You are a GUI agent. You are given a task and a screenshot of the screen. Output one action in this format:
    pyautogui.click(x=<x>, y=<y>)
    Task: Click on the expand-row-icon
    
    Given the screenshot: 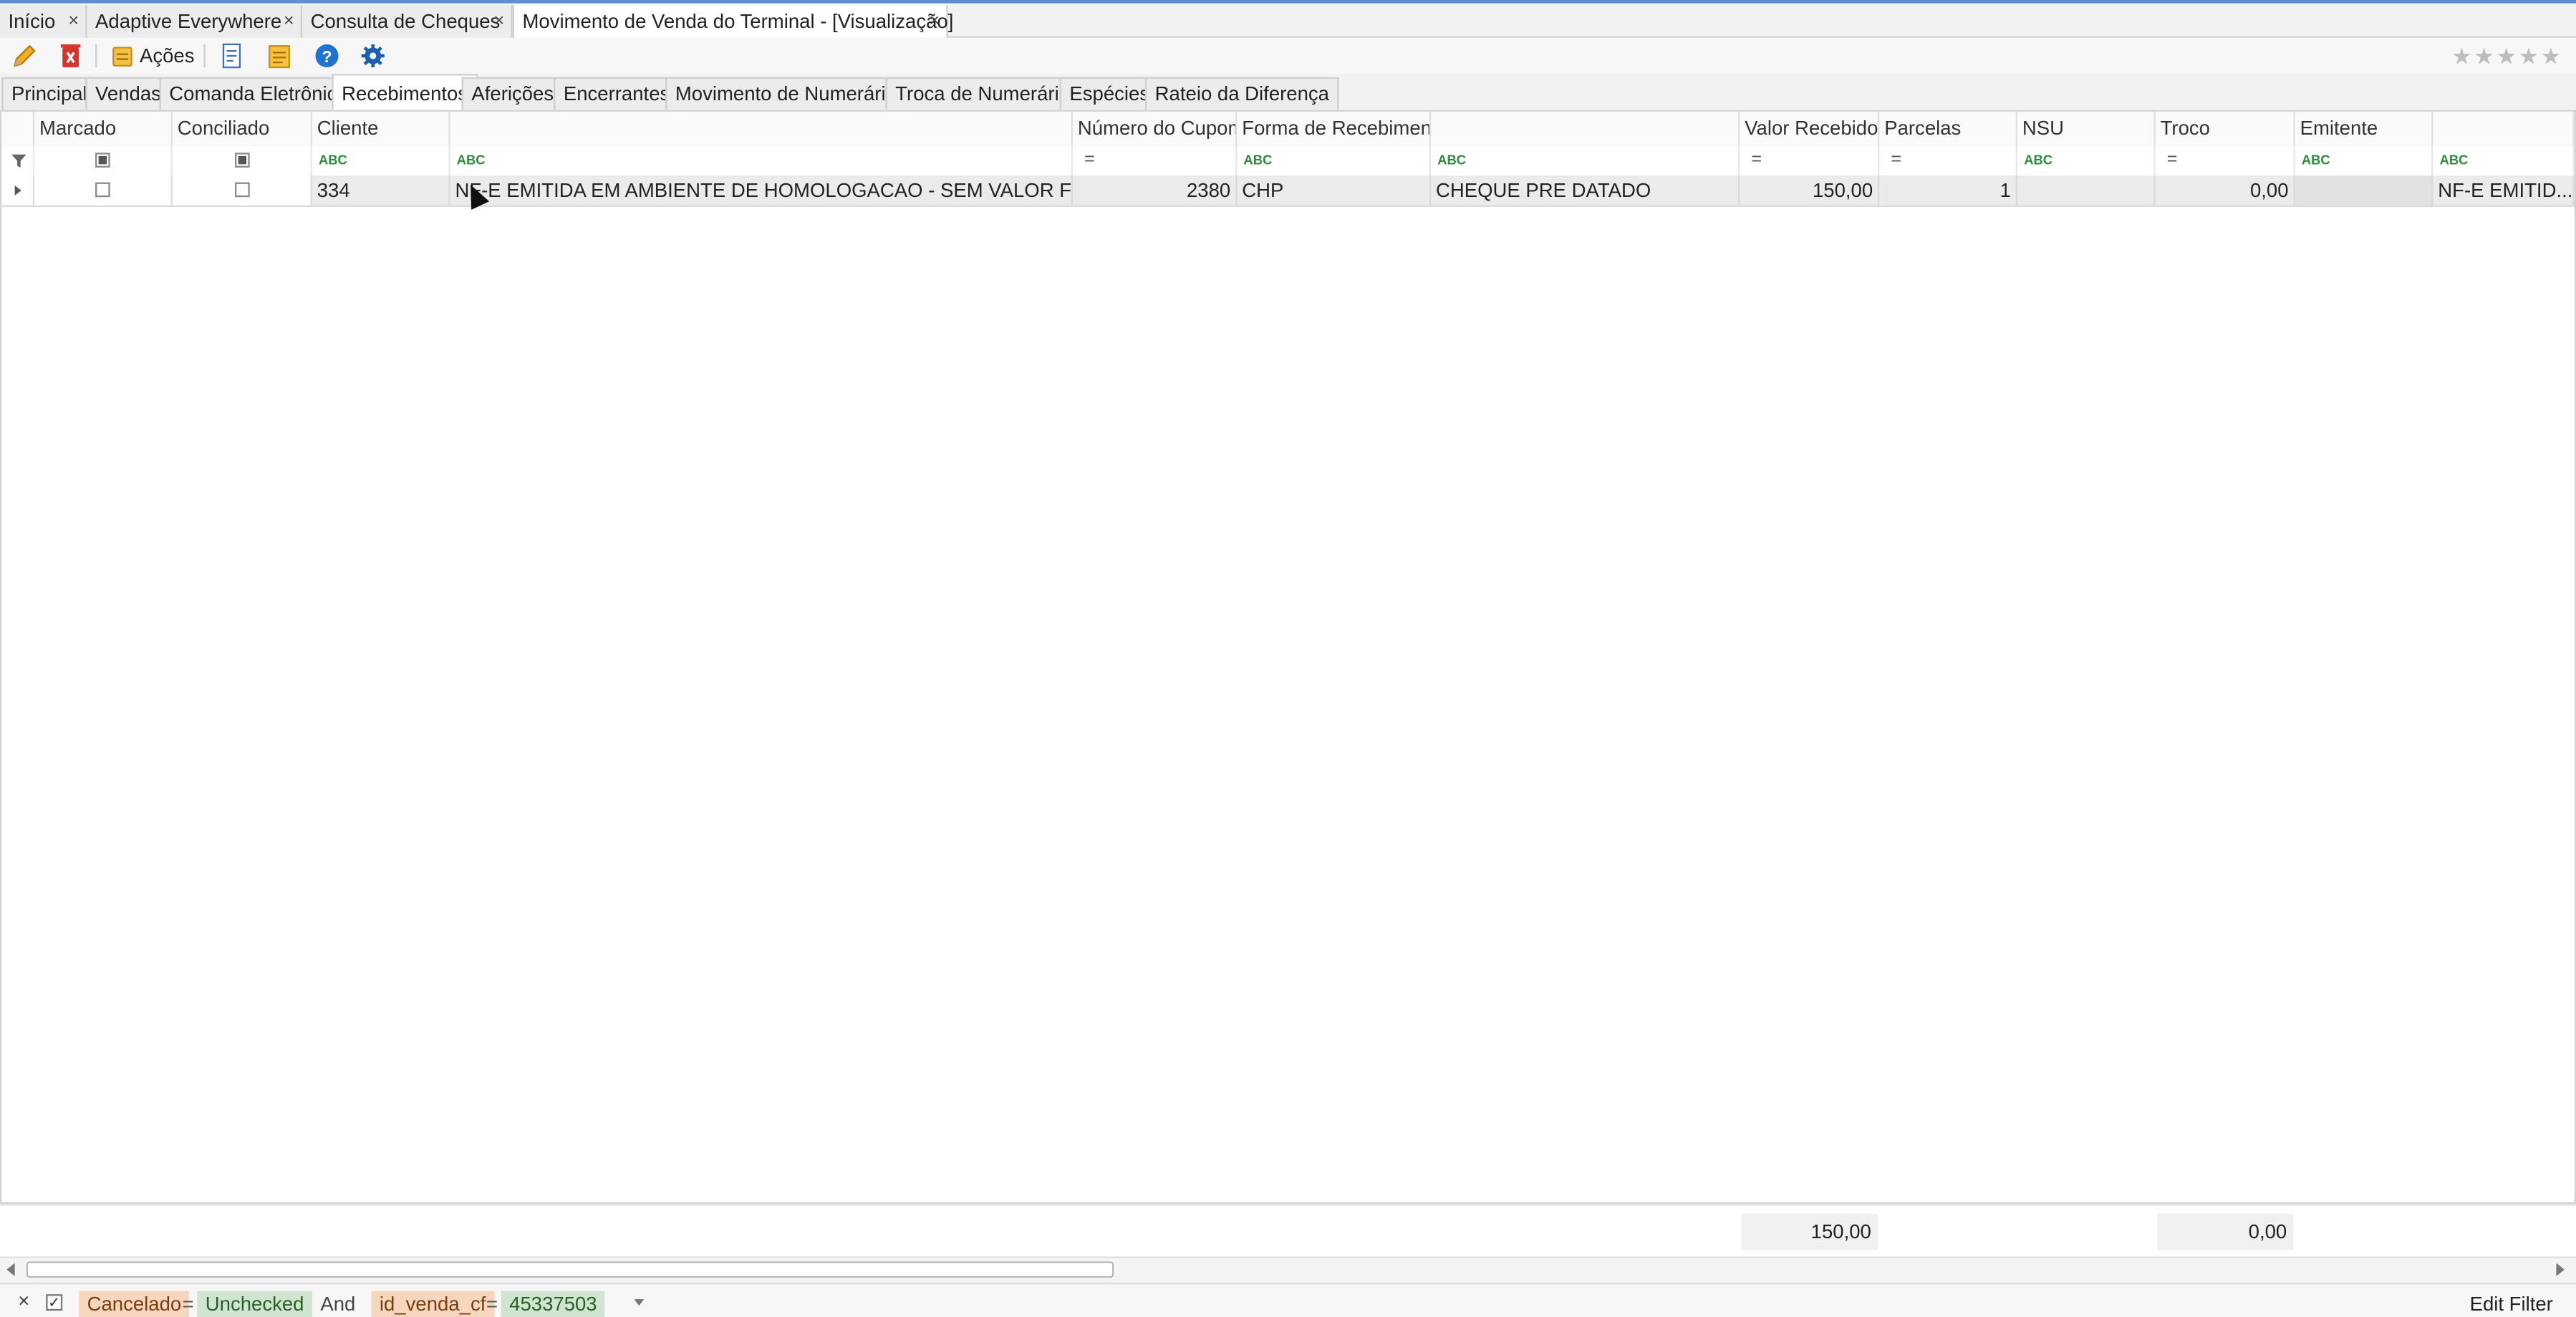 What is the action you would take?
    pyautogui.click(x=17, y=190)
    